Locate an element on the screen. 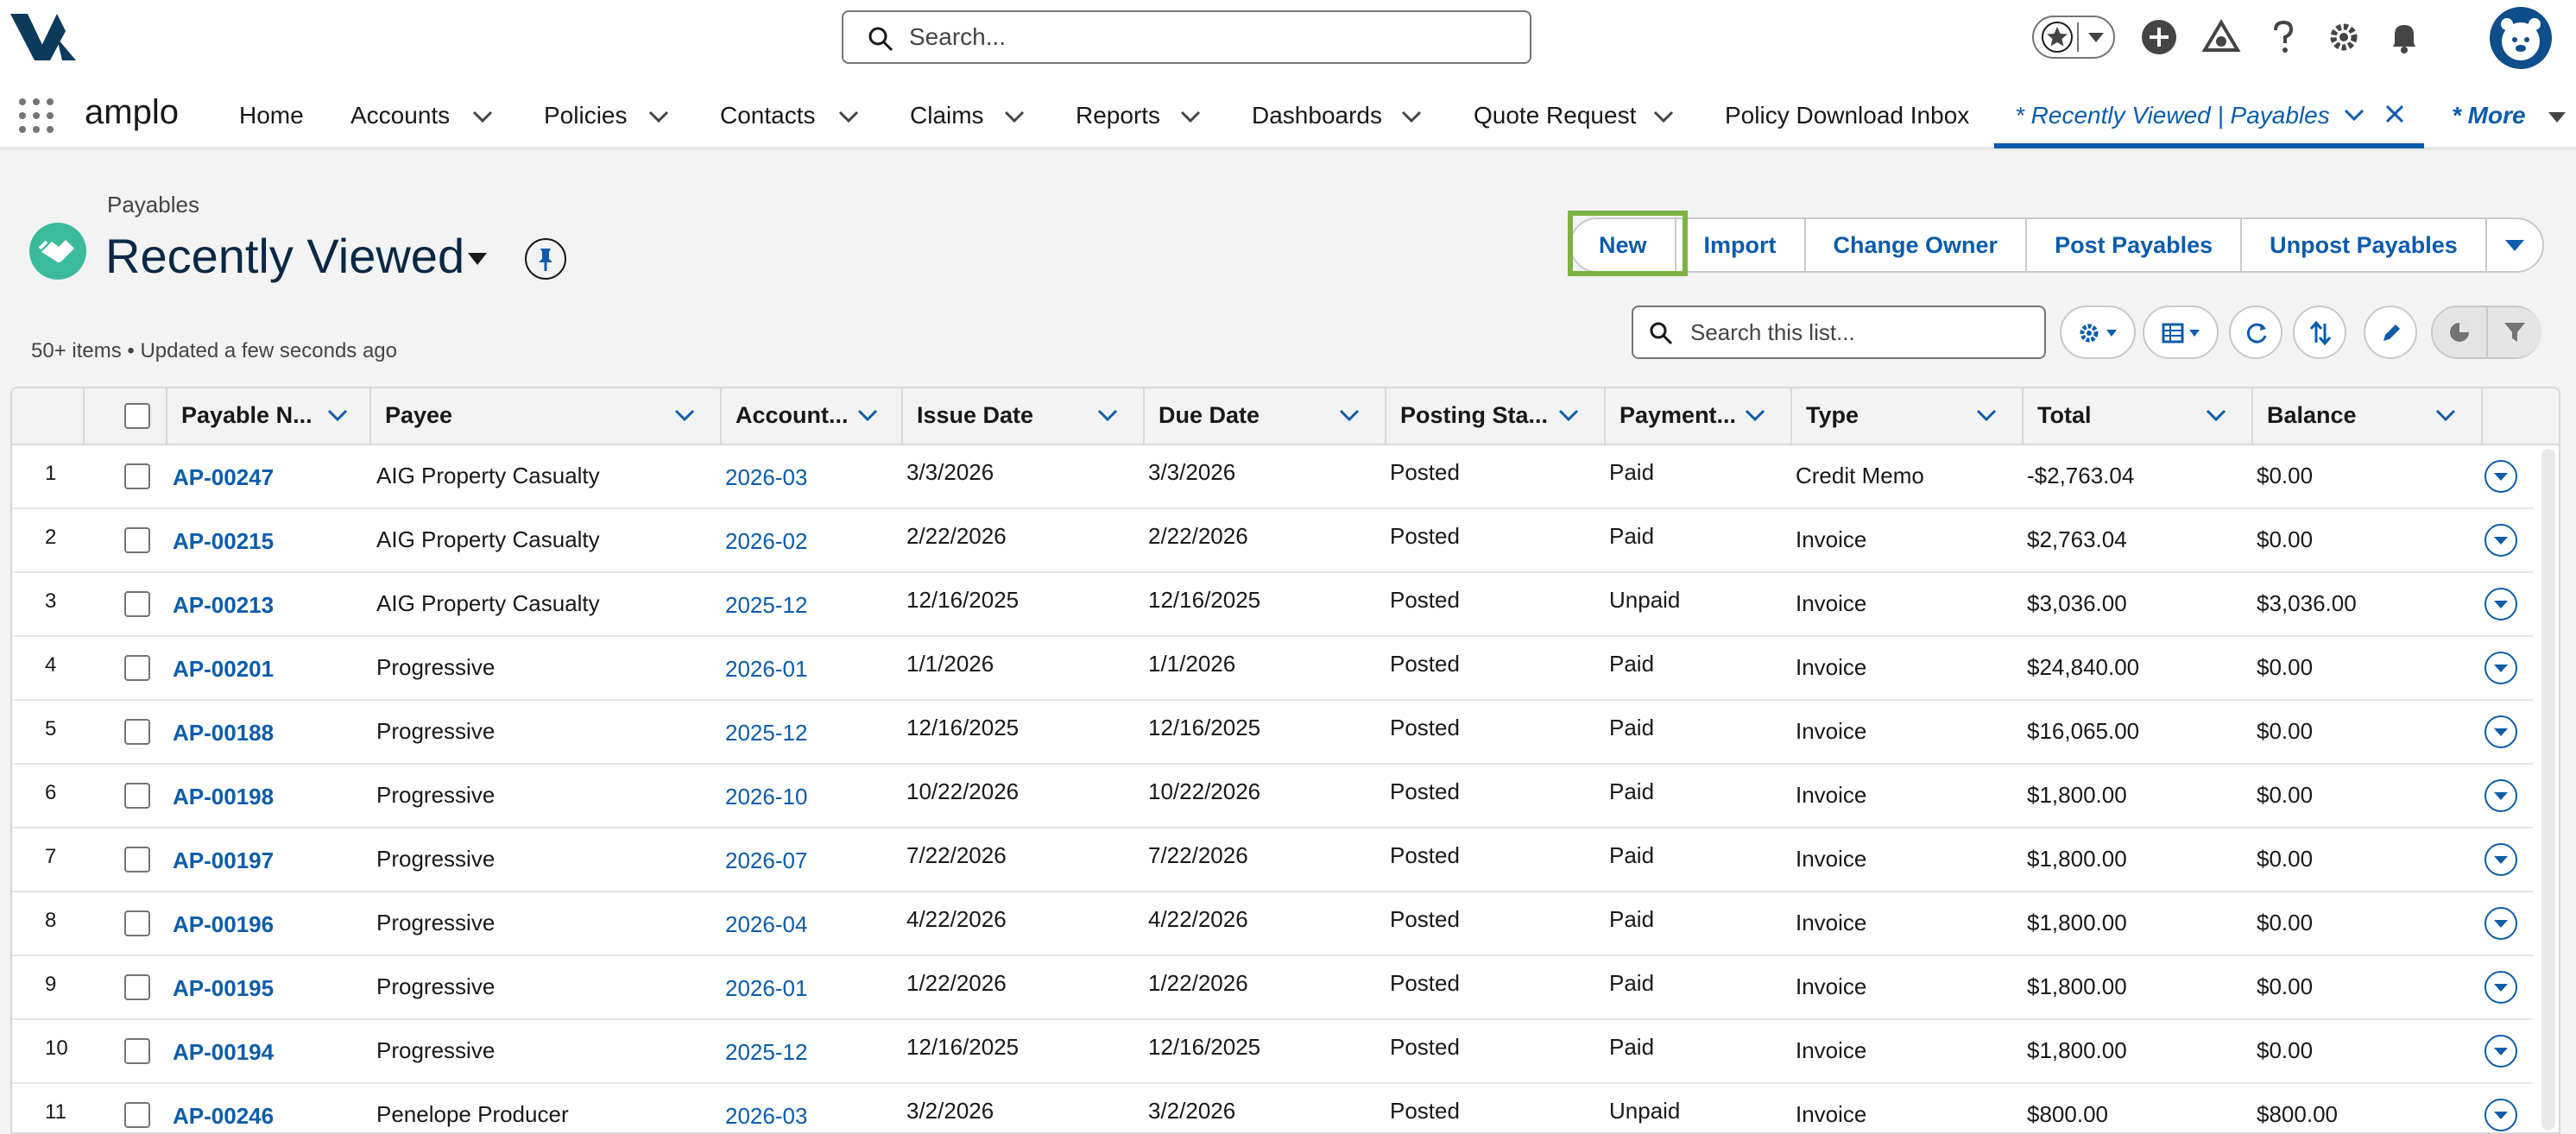 This screenshot has width=2576, height=1134. nav-item-accounts: Accounts is located at coordinates (400, 116).